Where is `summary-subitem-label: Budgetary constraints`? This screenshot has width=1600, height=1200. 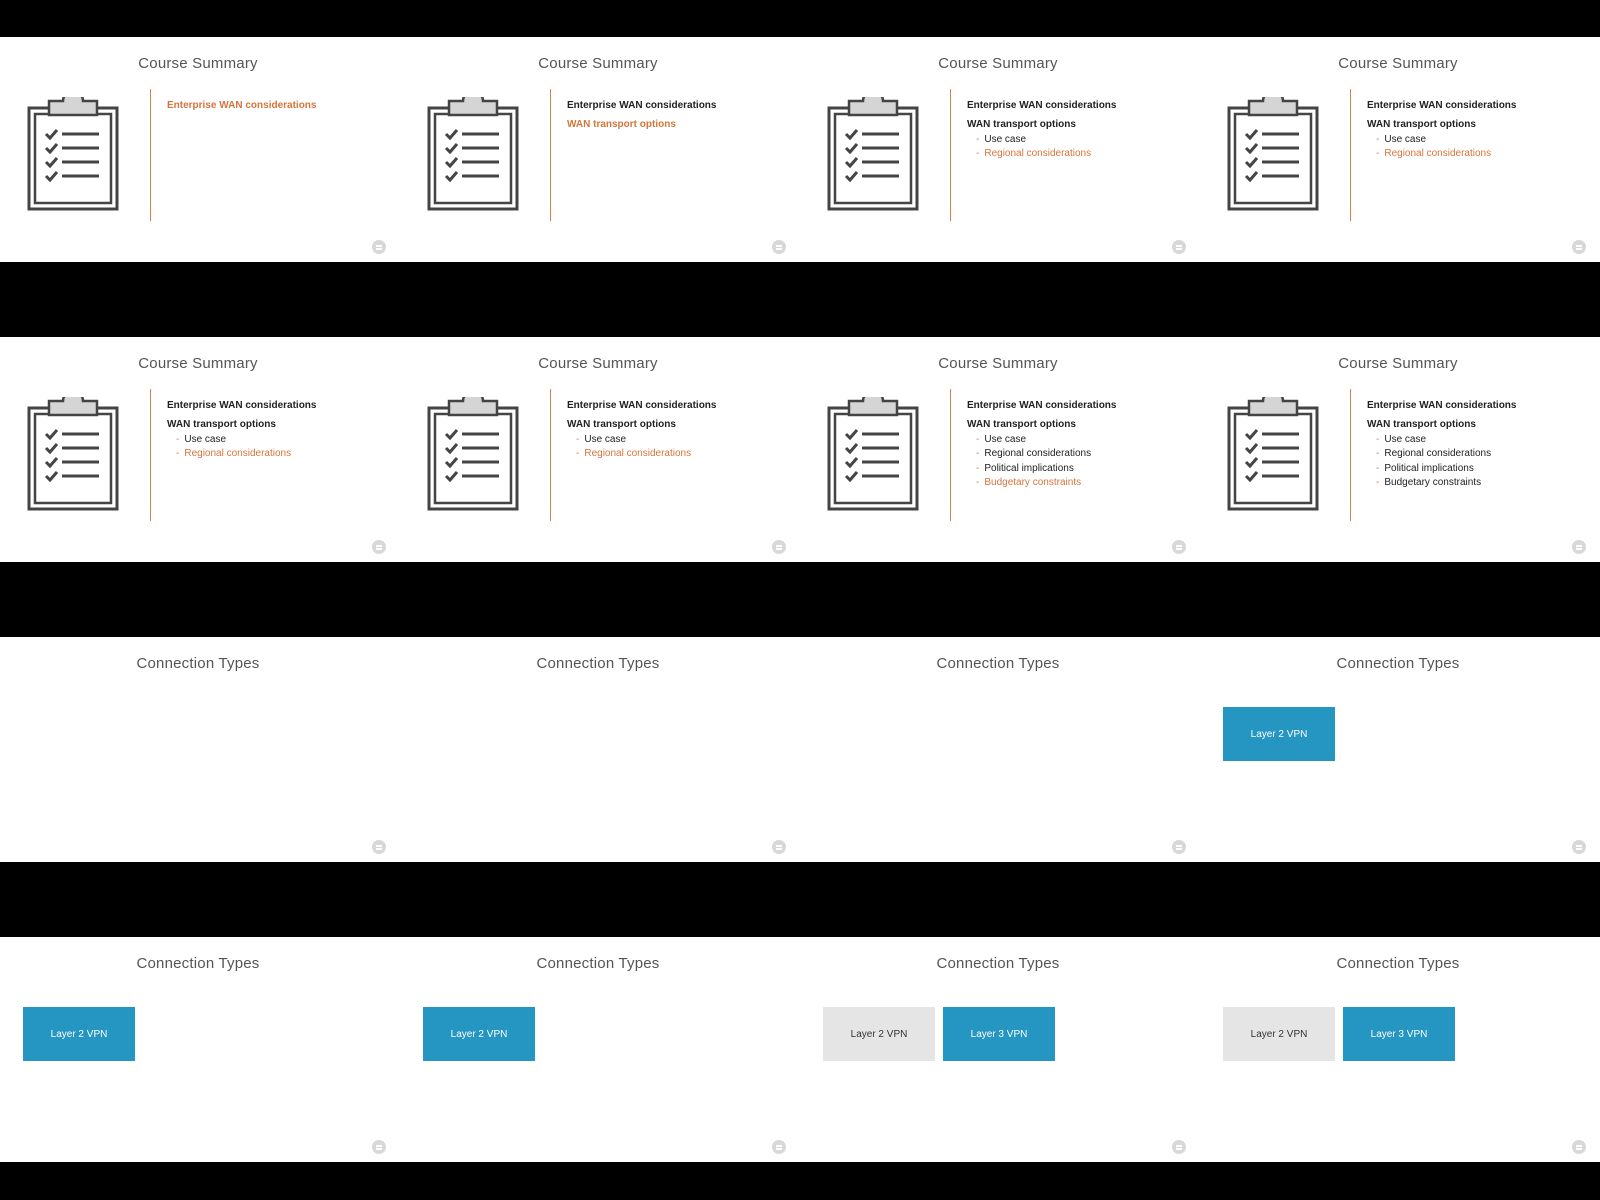
summary-subitem-label: Budgetary constraints is located at coordinates (1433, 483).